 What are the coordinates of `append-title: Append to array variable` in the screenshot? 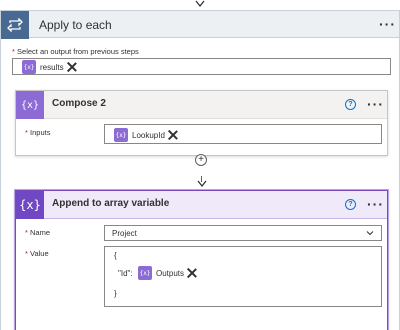 It's located at (111, 203).